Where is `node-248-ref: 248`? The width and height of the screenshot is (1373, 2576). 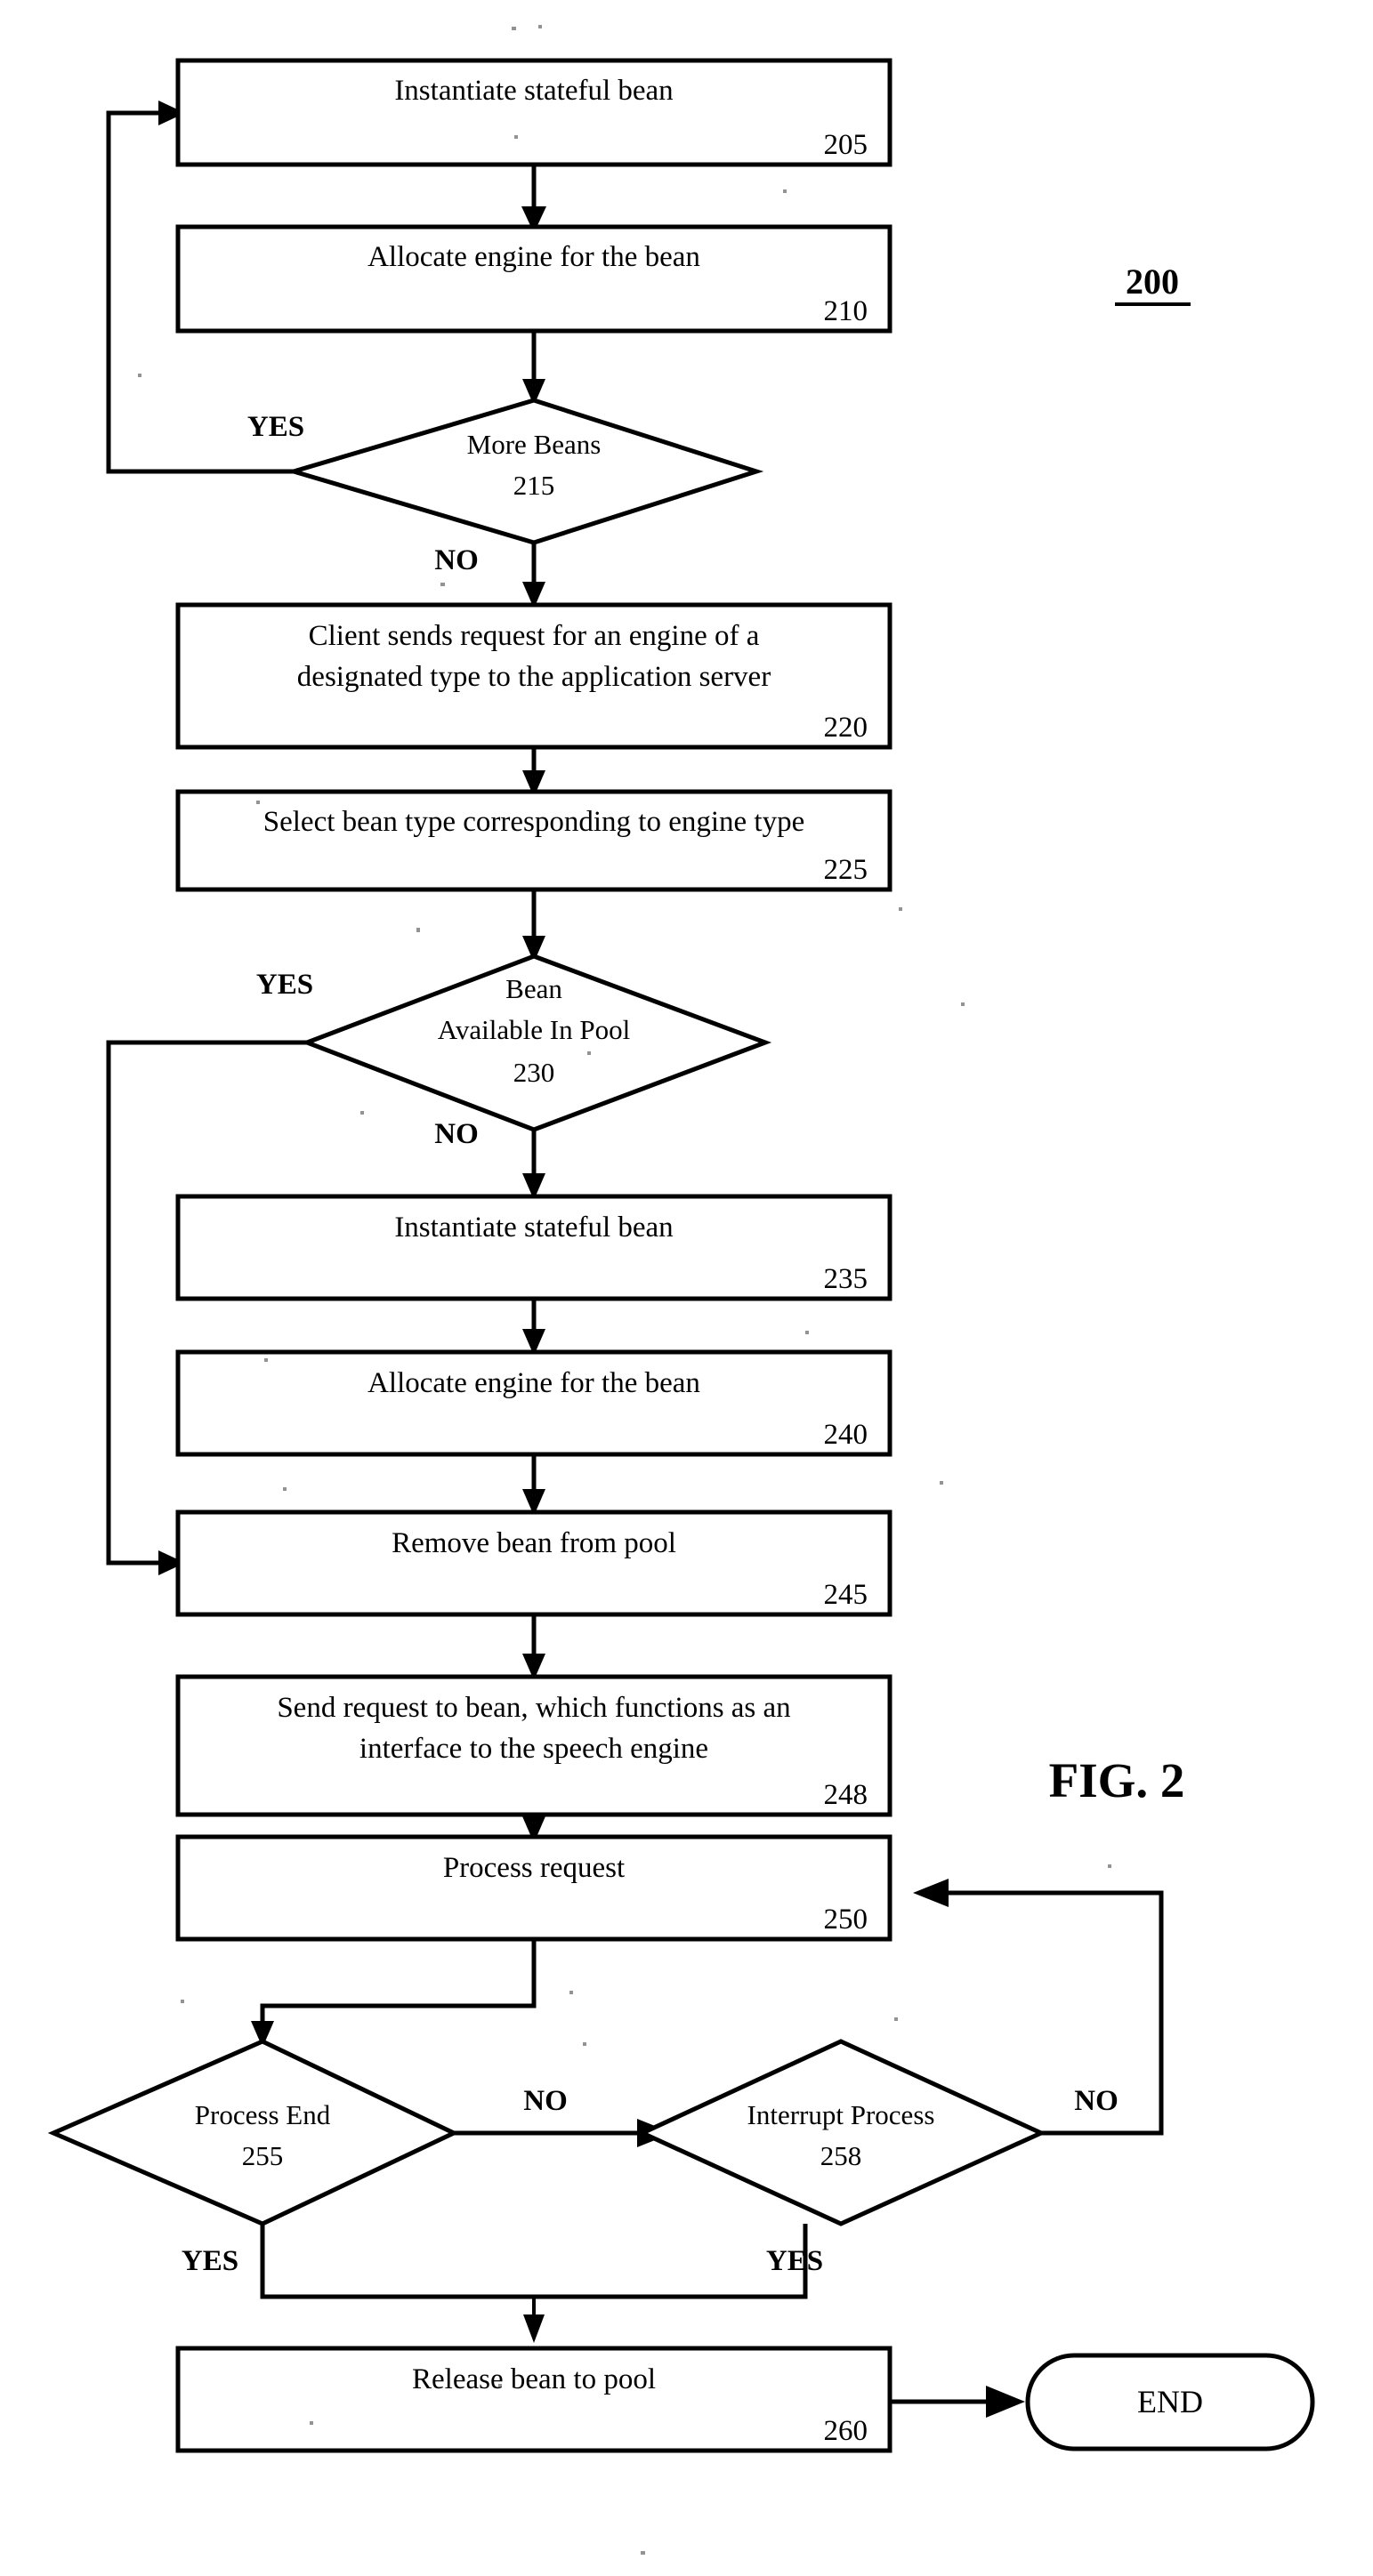 node-248-ref: 248 is located at coordinates (846, 1795).